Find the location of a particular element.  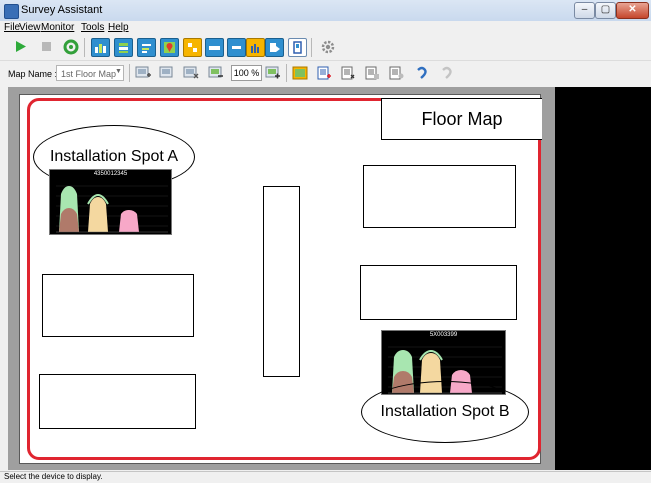

bar-chart-button is located at coordinates (100, 47).